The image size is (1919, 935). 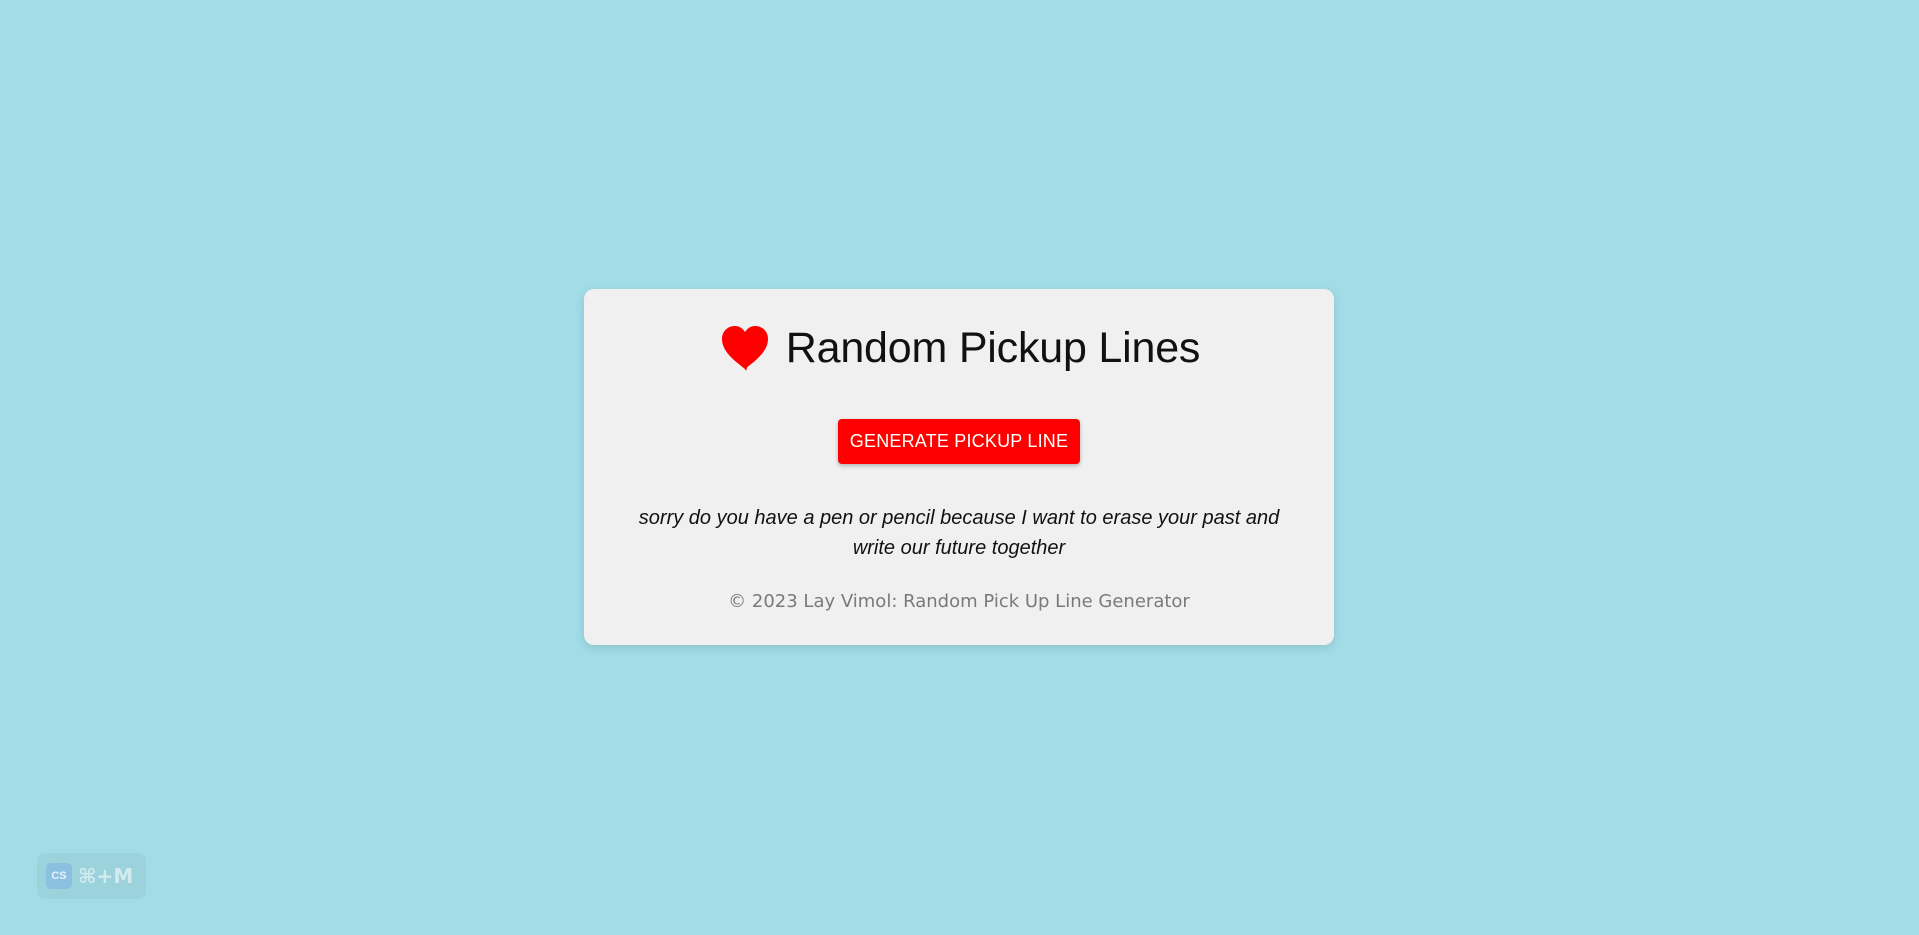 What do you see at coordinates (59, 876) in the screenshot?
I see `cs-logo-icon: CS` at bounding box center [59, 876].